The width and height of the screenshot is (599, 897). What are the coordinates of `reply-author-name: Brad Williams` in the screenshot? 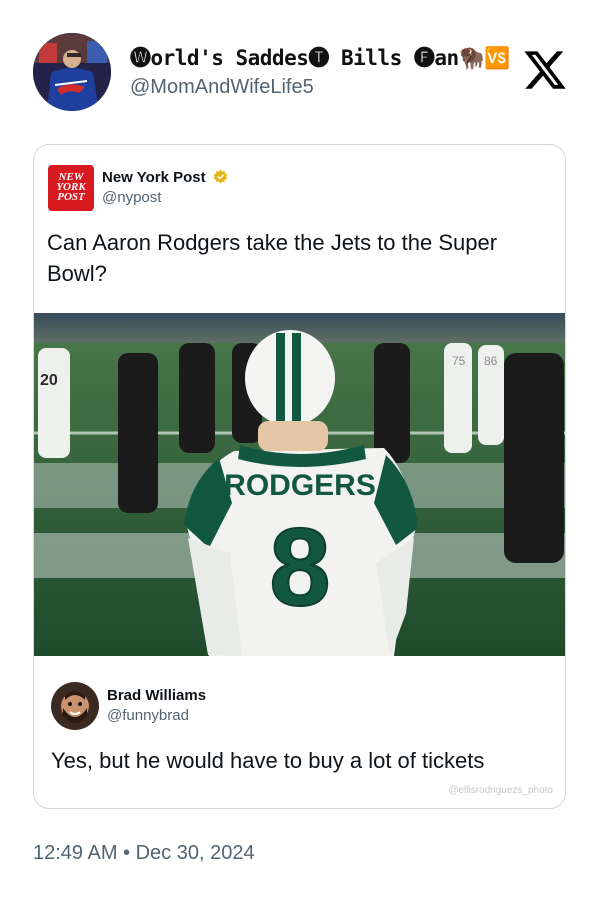 It's located at (156, 695).